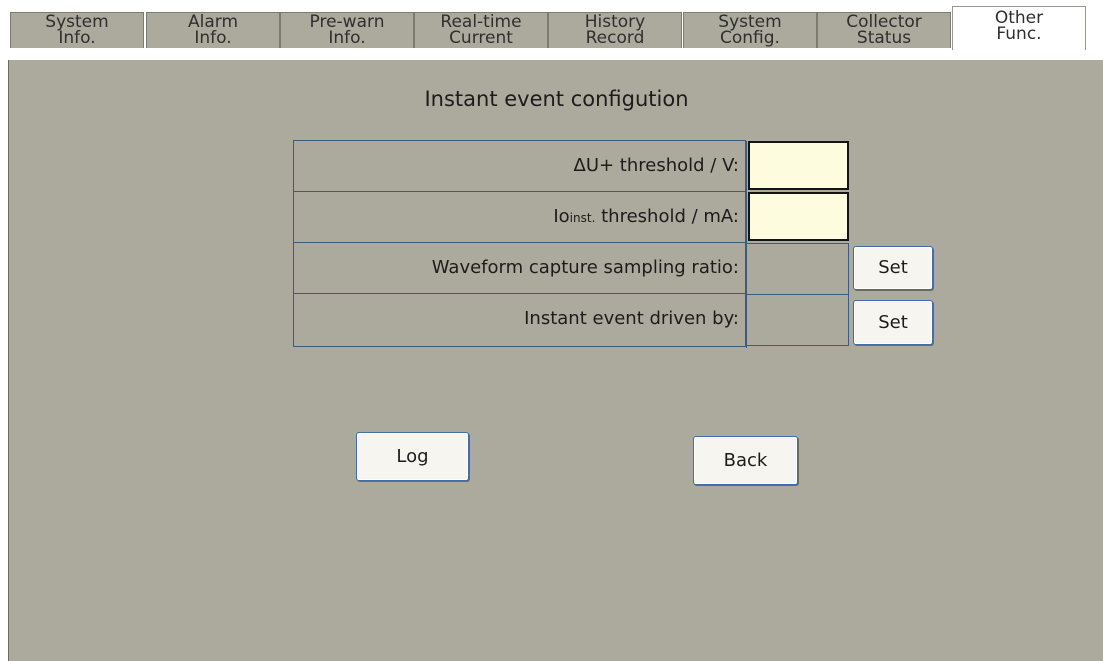 This screenshot has height=661, width=1103. Describe the element at coordinates (893, 268) in the screenshot. I see `set-waveform-ratio-button: Set` at that location.